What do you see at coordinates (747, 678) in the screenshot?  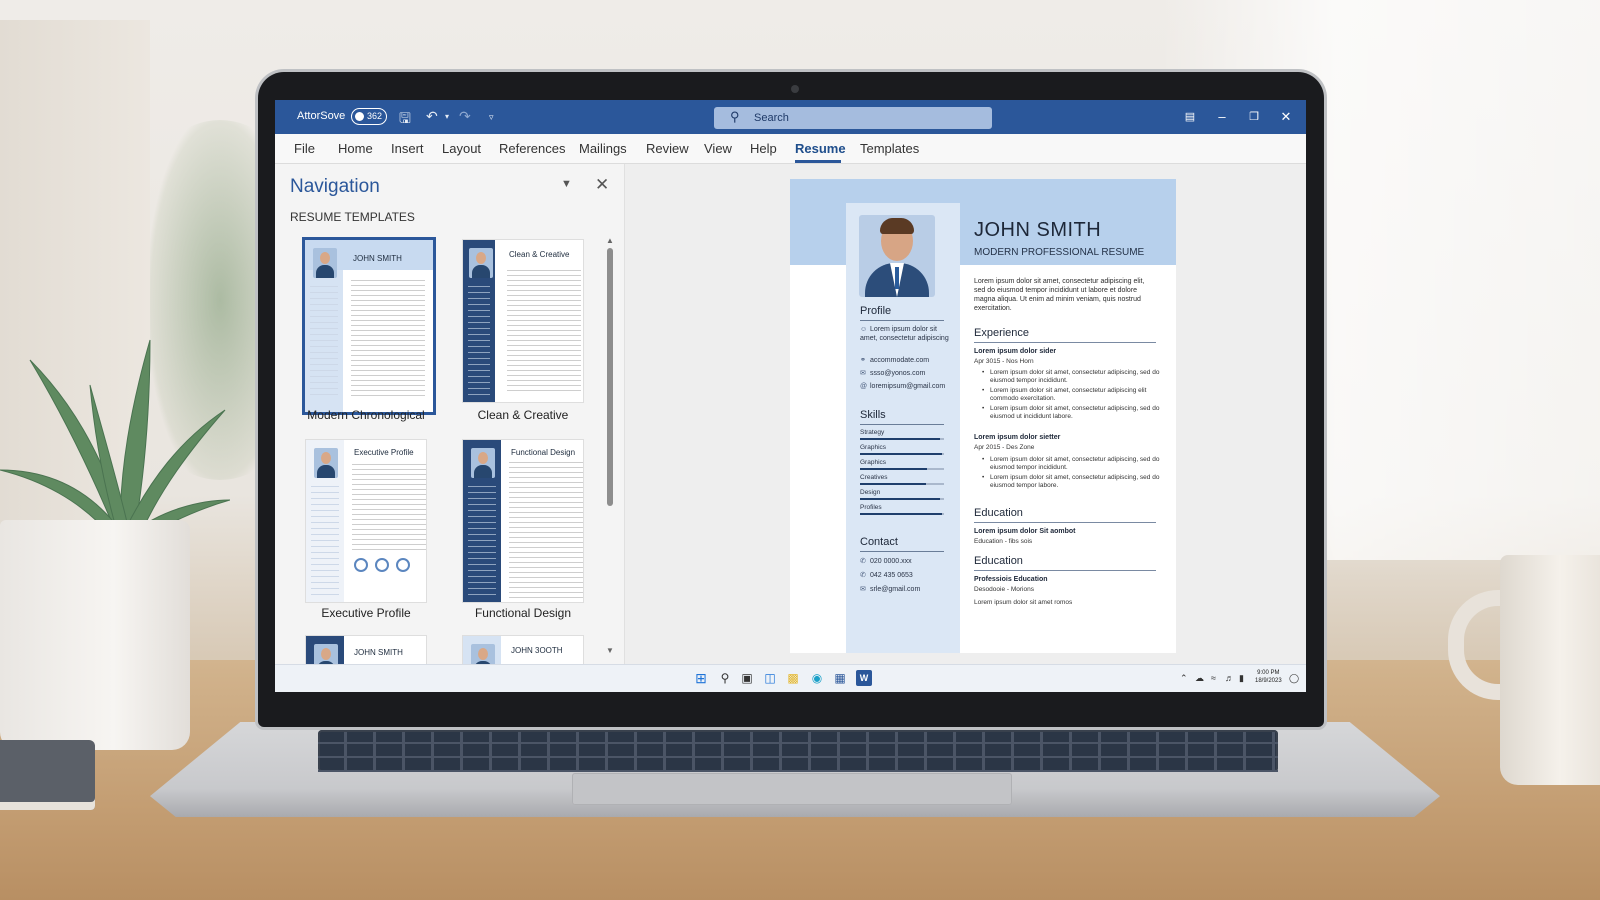 I see `task-view-icon: ▣` at bounding box center [747, 678].